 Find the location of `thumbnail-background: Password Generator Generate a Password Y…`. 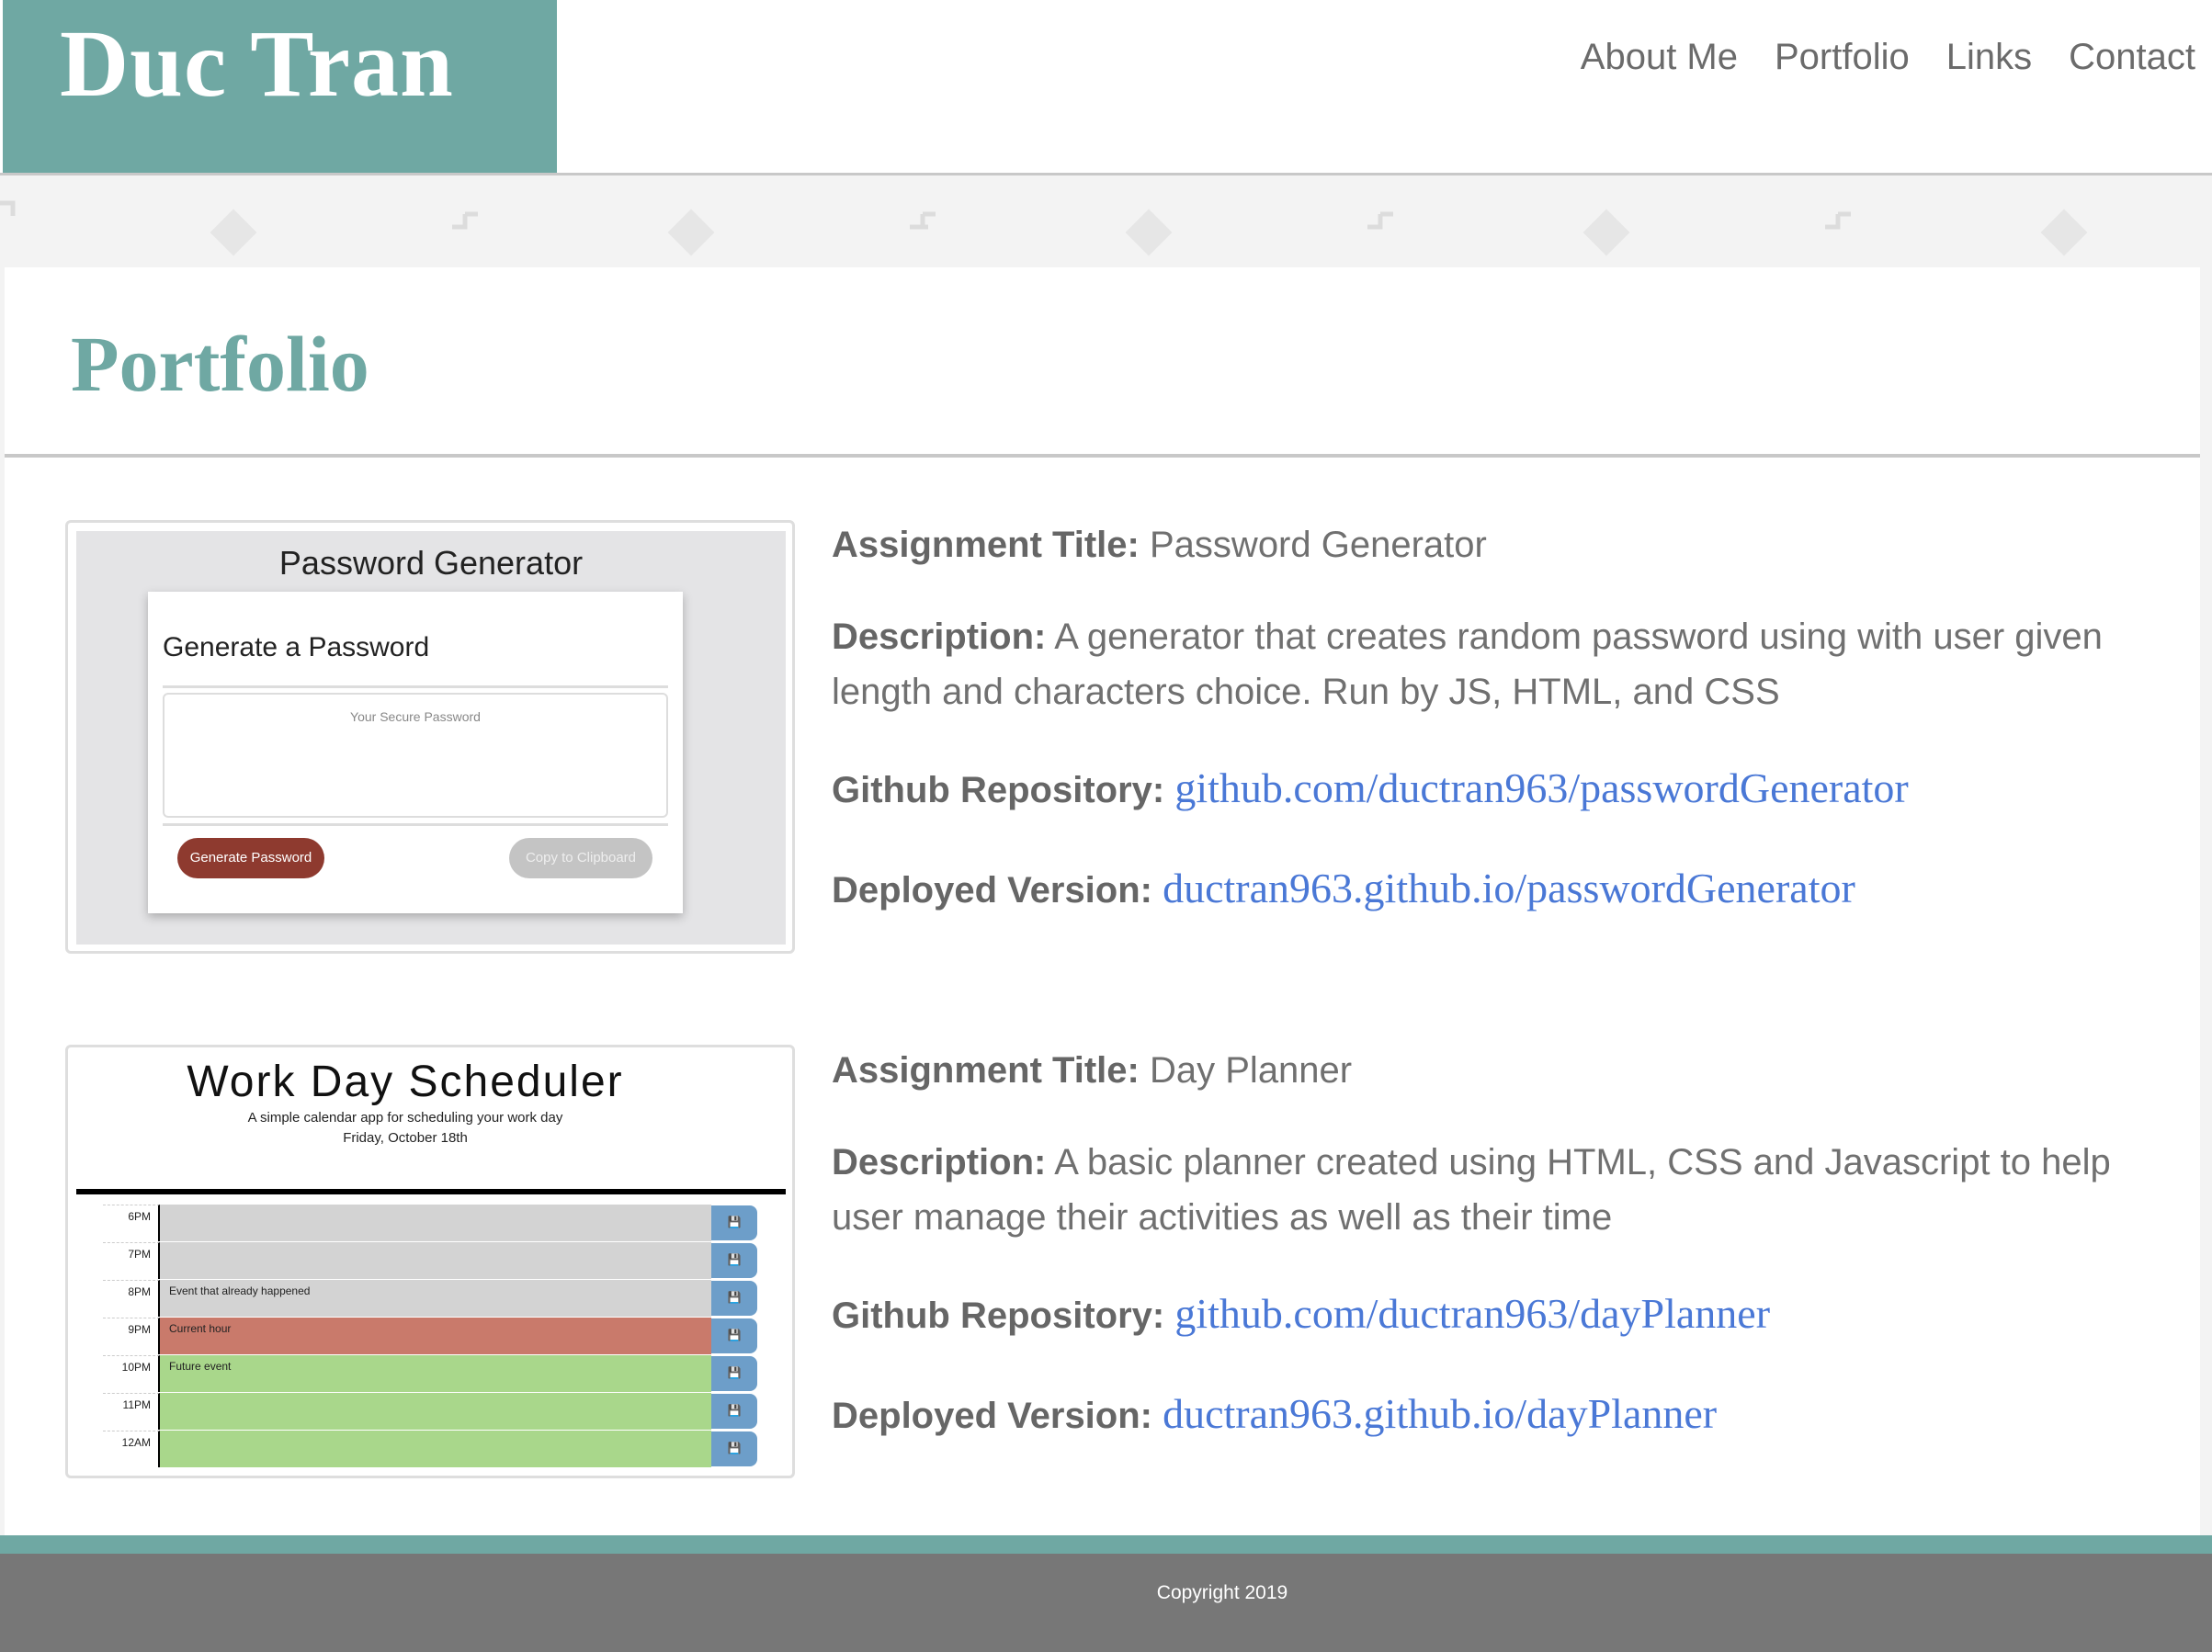

thumbnail-background: Password Generator Generate a Password Y… is located at coordinates (431, 738).